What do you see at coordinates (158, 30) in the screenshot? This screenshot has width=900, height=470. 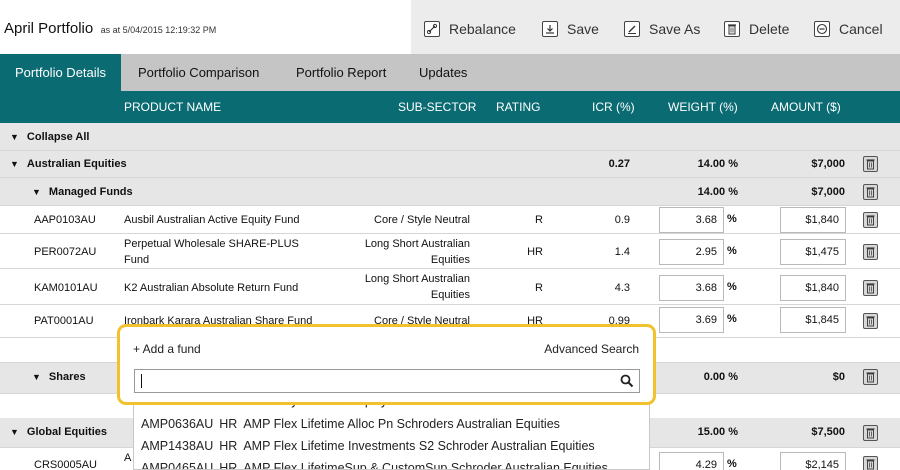 I see `portfolio-timestamp: as at 5/04/2015 12:19:32 PM` at bounding box center [158, 30].